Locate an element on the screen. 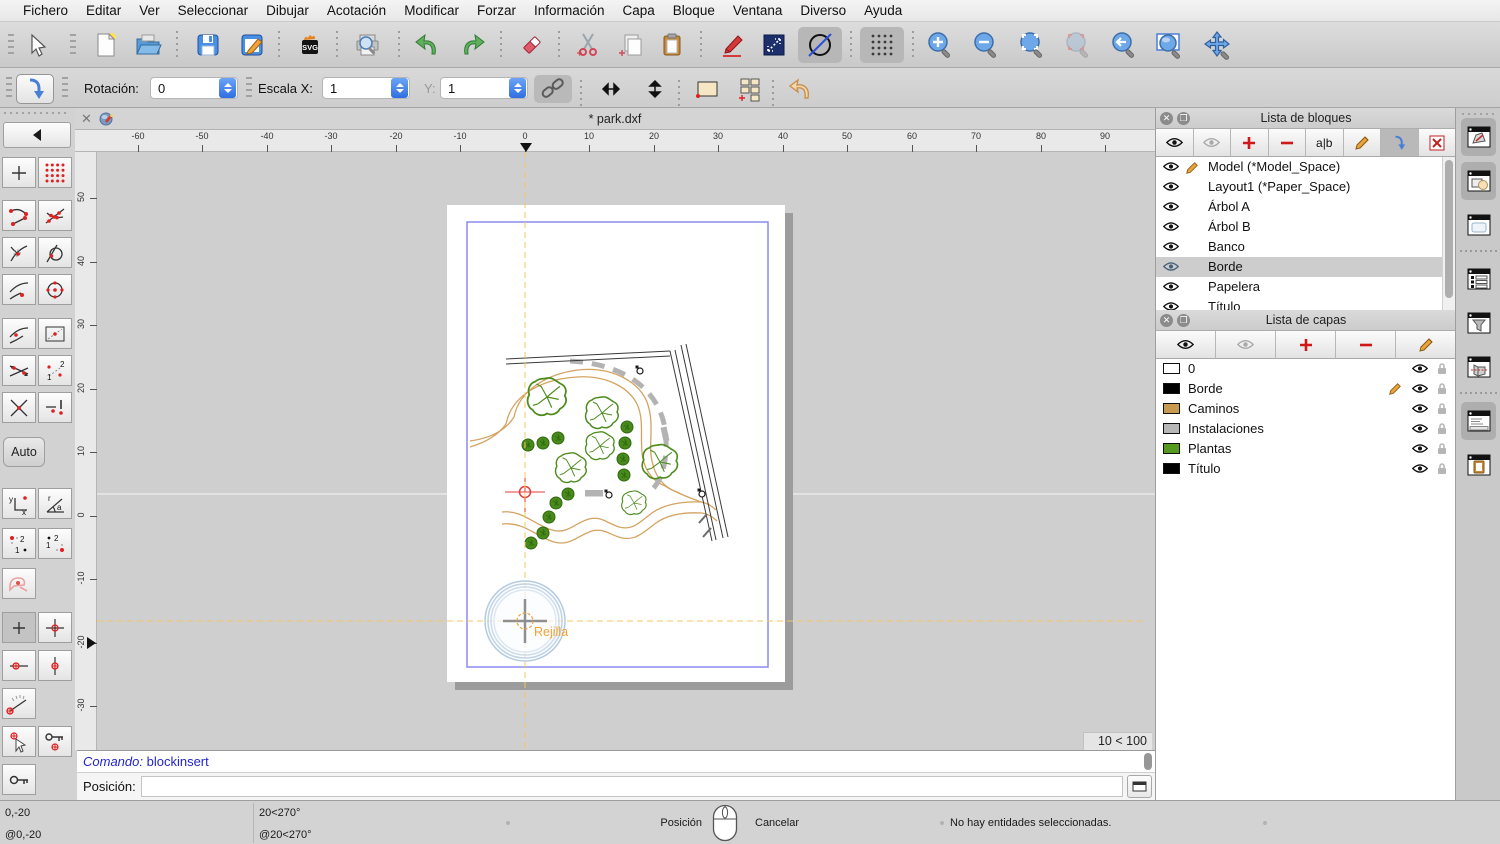  menu-informacion: Información is located at coordinates (569, 10).